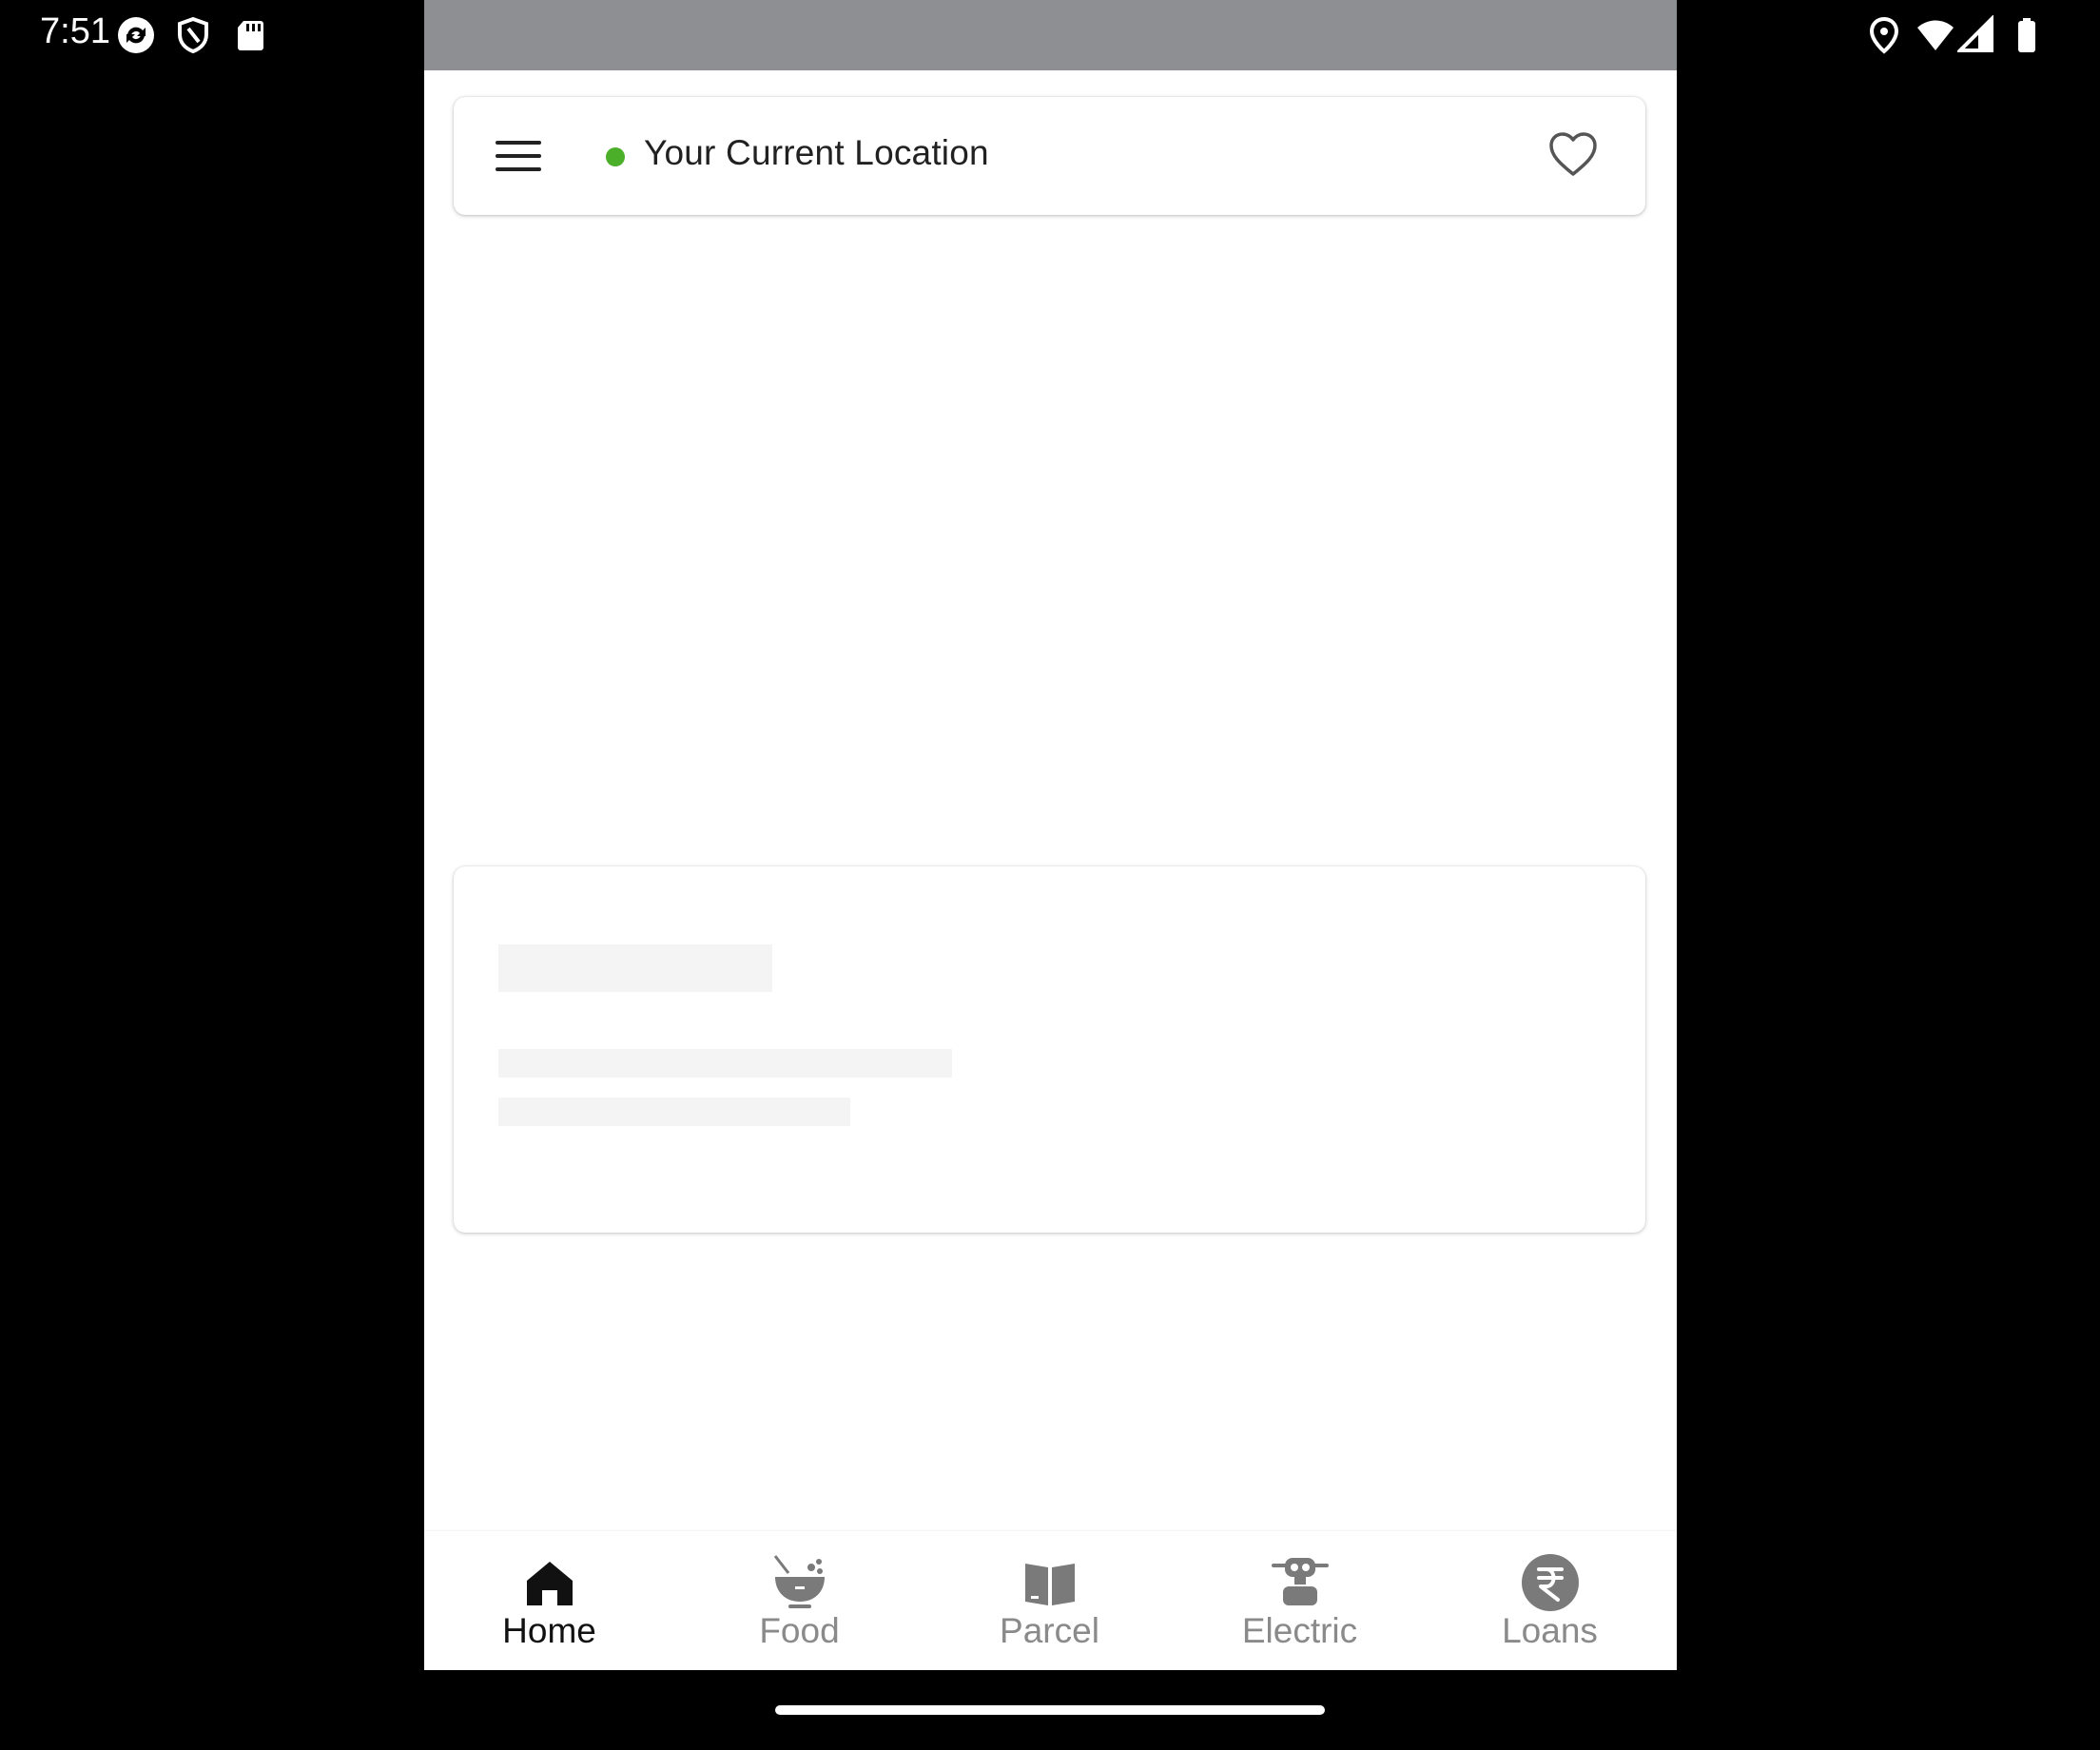 The width and height of the screenshot is (2100, 1750). I want to click on nav-item-home: Home, so click(549, 1600).